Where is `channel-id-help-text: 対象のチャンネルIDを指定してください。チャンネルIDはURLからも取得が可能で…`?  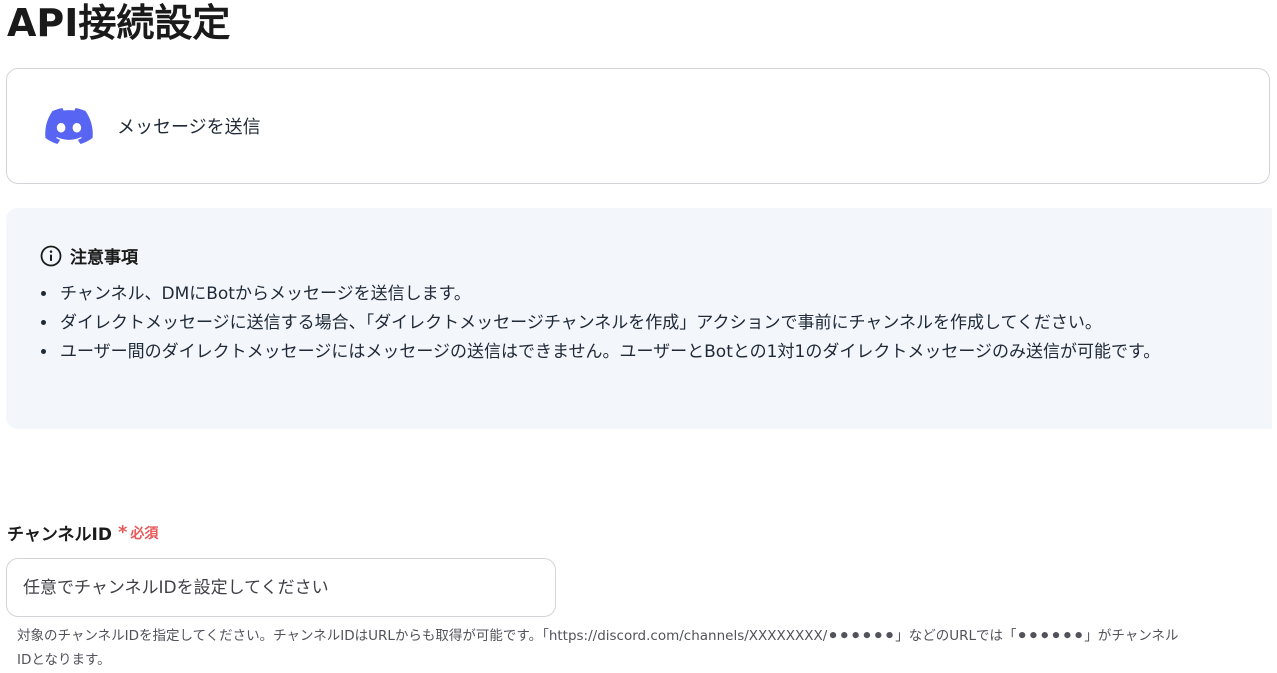 channel-id-help-text: 対象のチャンネルIDを指定してください。チャンネルIDはURLからも取得が可能で… is located at coordinates (598, 648).